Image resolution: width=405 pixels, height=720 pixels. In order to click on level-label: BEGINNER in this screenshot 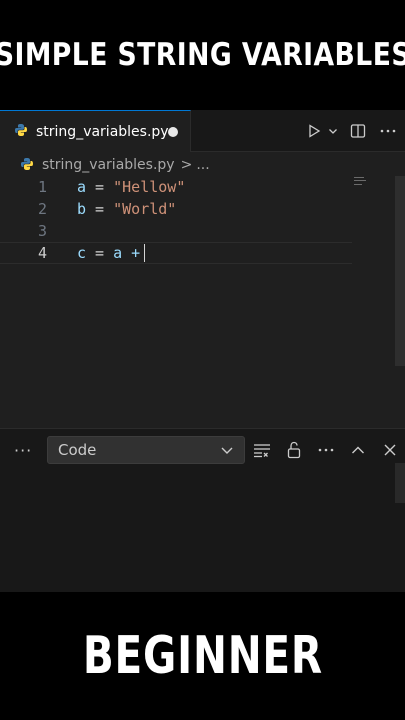, I will do `click(202, 656)`.